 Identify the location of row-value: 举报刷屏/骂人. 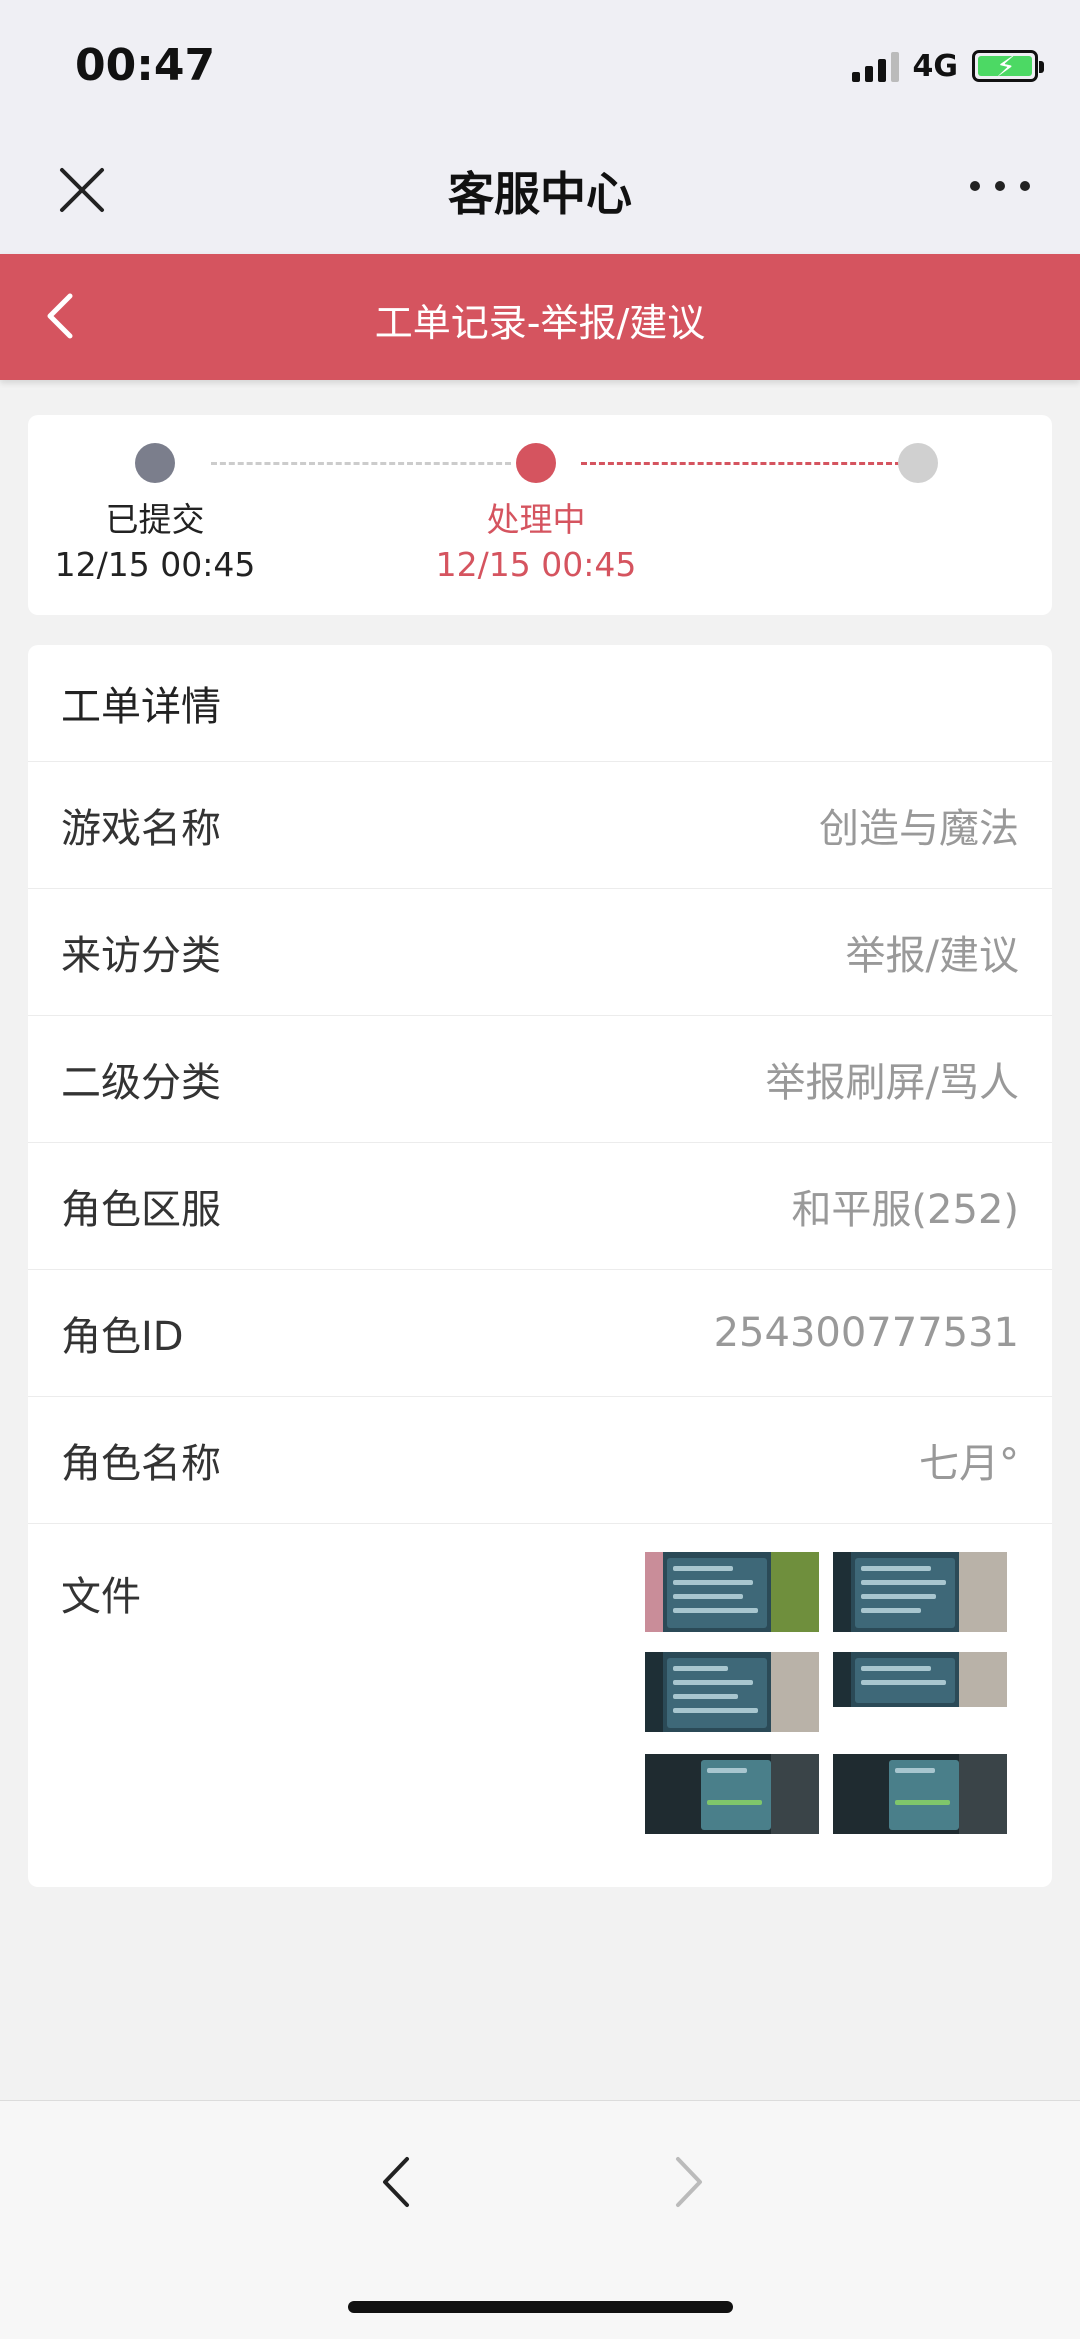
(892, 1083).